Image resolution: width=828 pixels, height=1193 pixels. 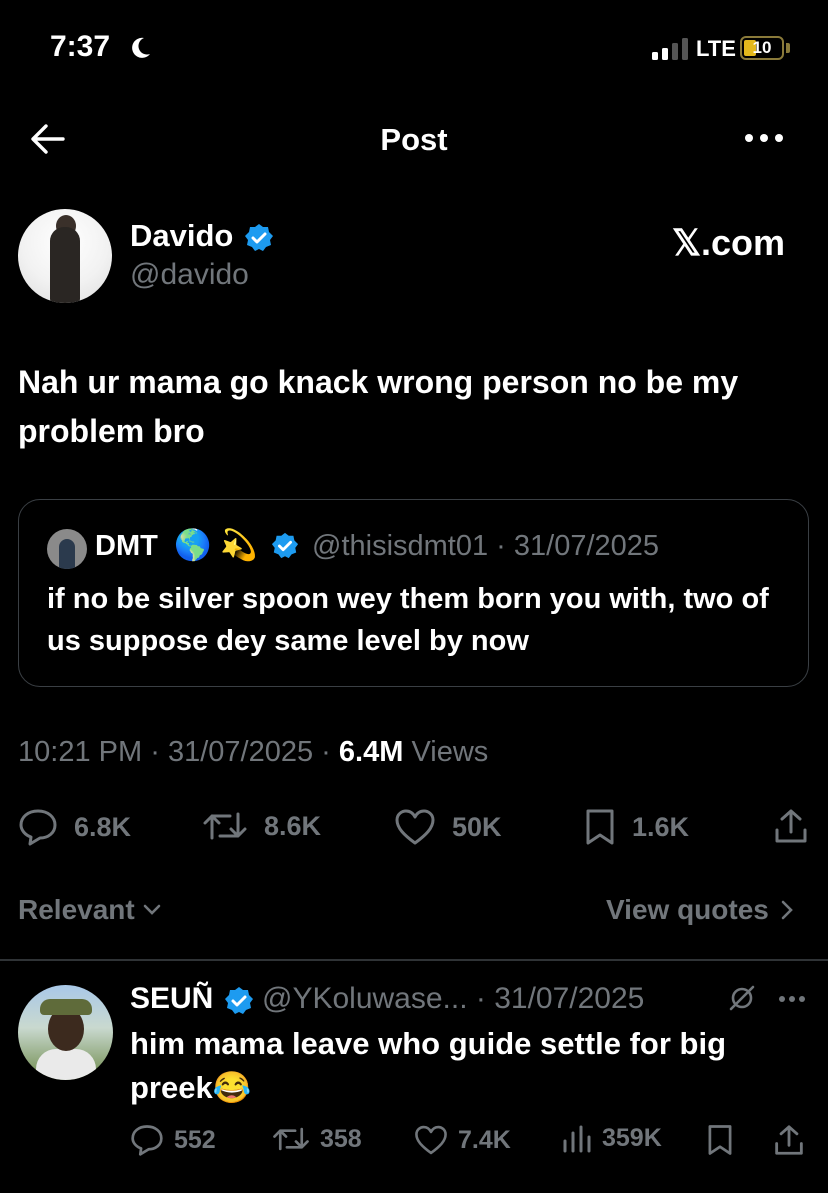 What do you see at coordinates (742, 998) in the screenshot?
I see `grok-icon` at bounding box center [742, 998].